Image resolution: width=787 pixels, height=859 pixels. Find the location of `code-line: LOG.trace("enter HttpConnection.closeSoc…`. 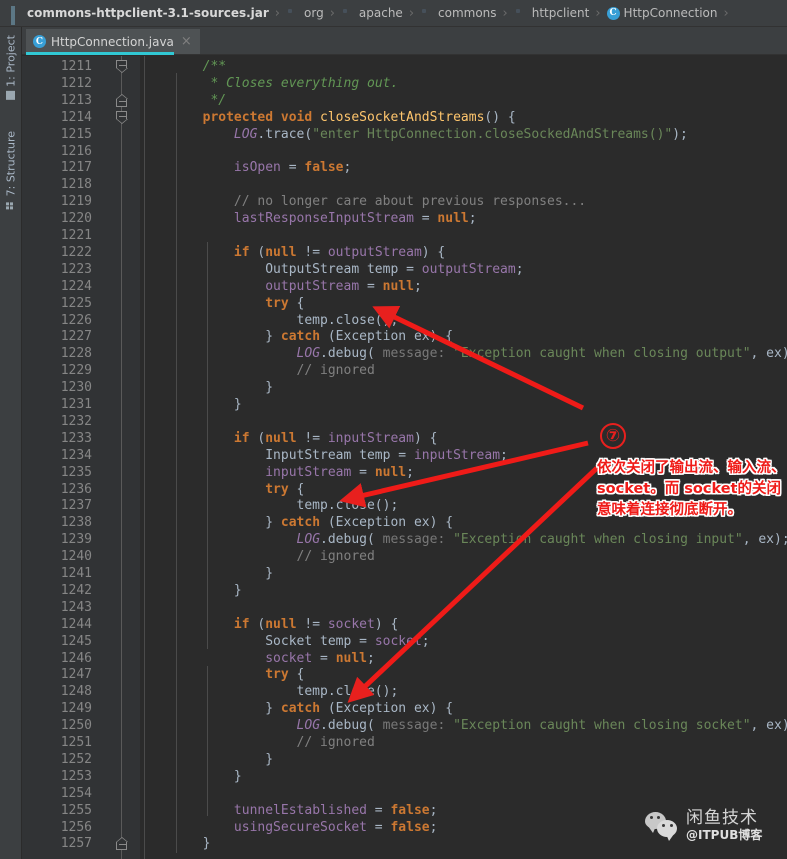

code-line: LOG.trace("enter HttpConnection.closeSoc… is located at coordinates (463, 135).